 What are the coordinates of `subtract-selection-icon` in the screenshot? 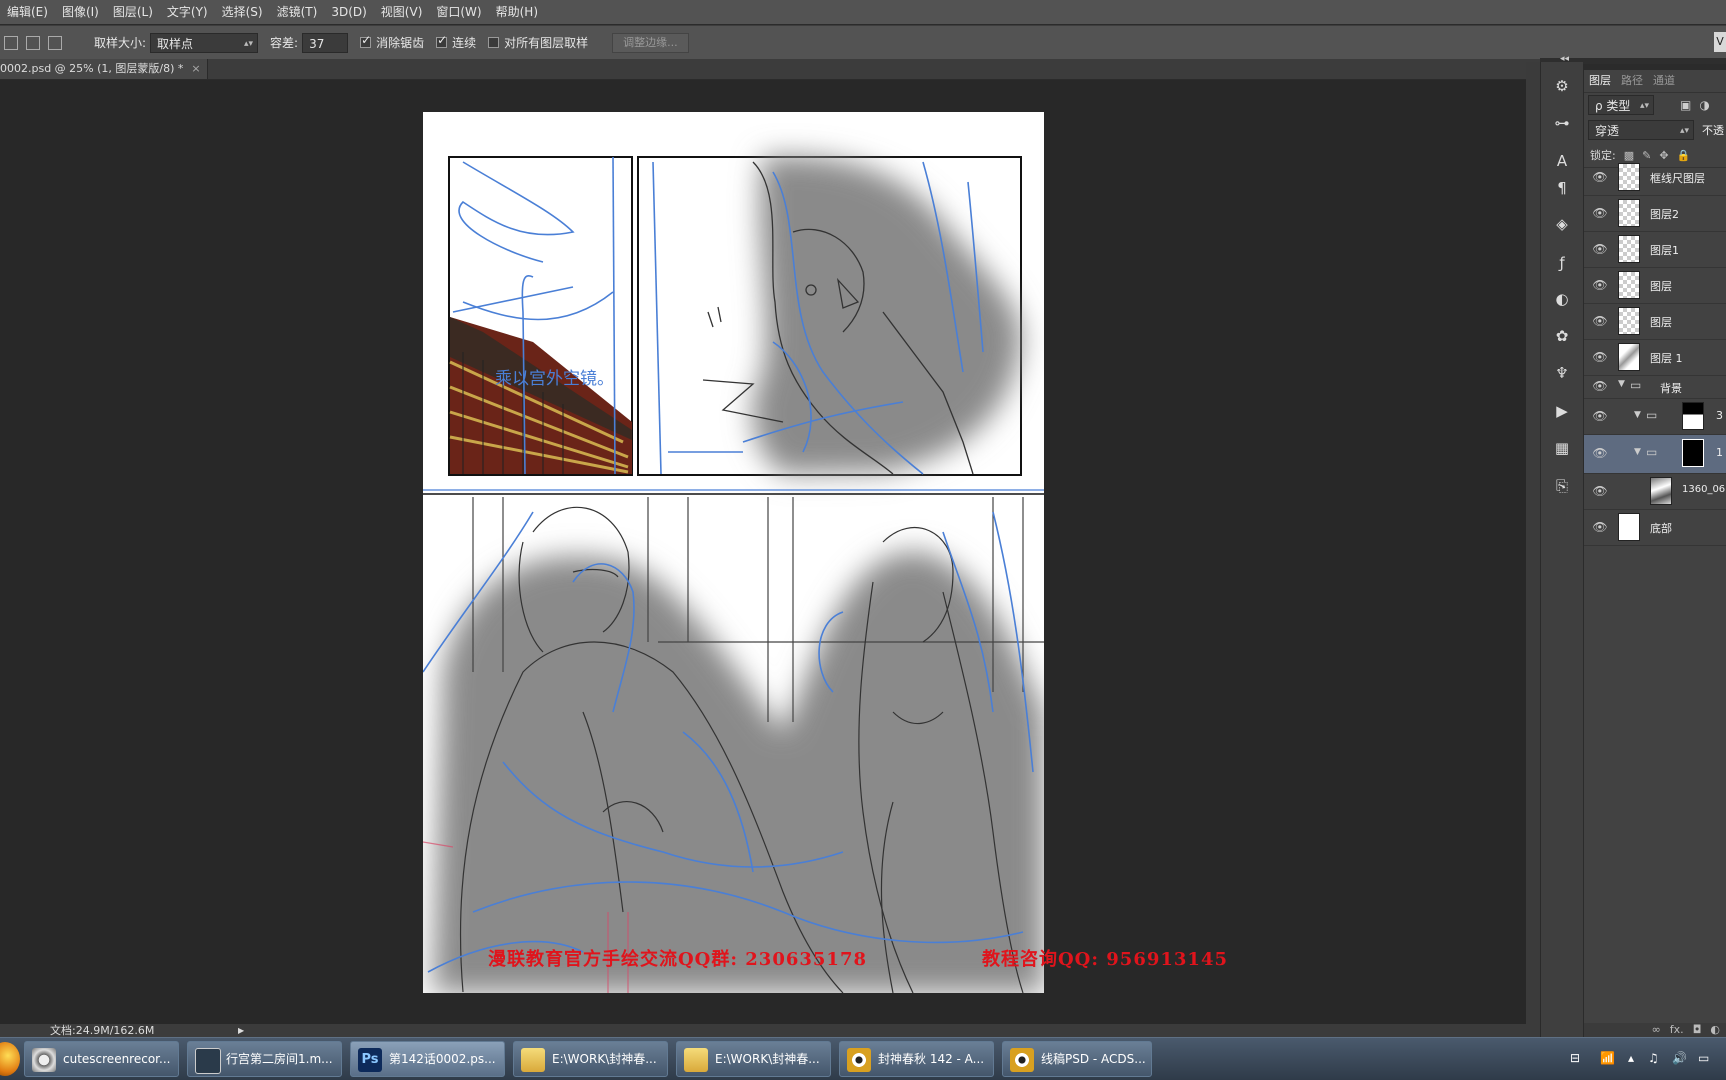 It's located at (55, 42).